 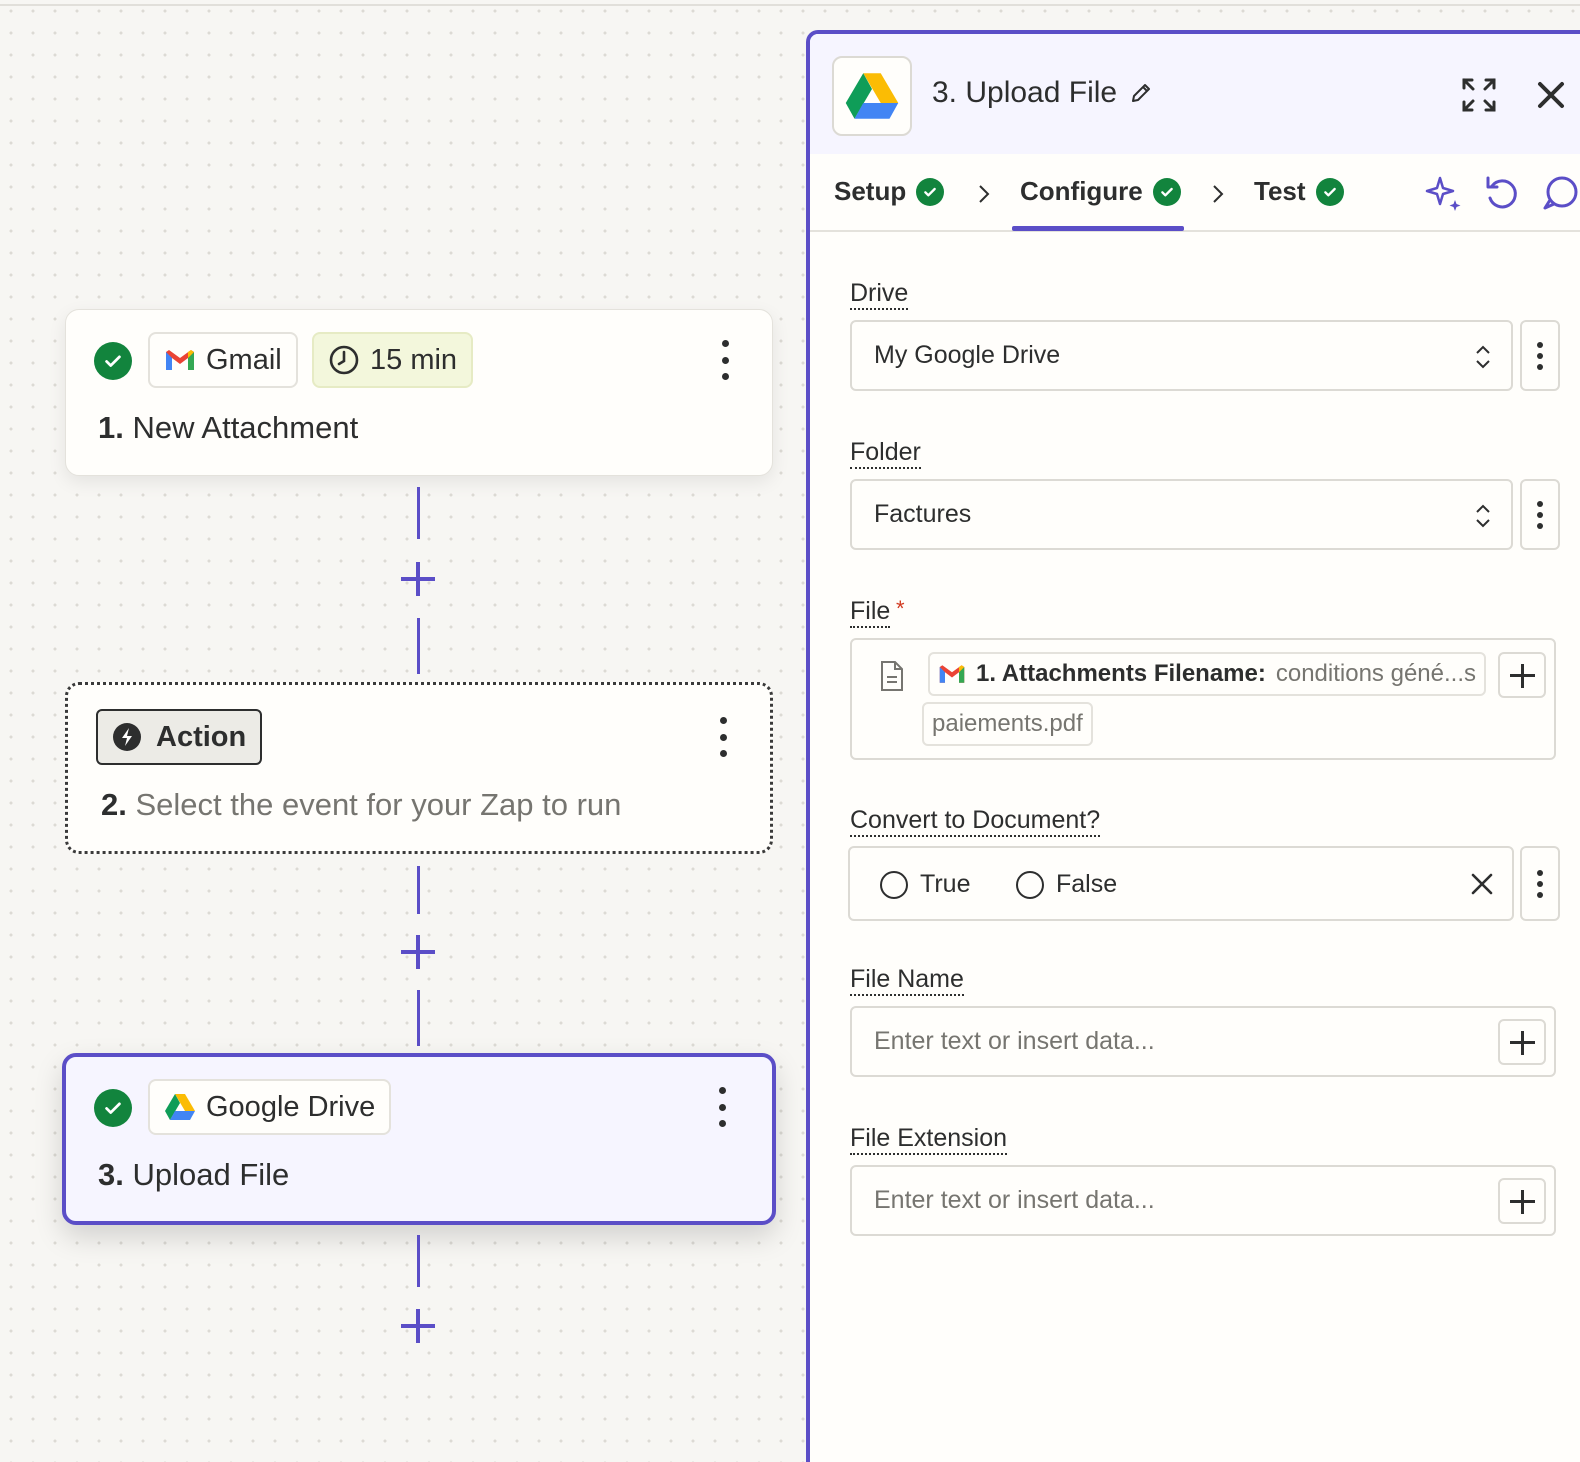 I want to click on app-label: Gmail, so click(x=244, y=359).